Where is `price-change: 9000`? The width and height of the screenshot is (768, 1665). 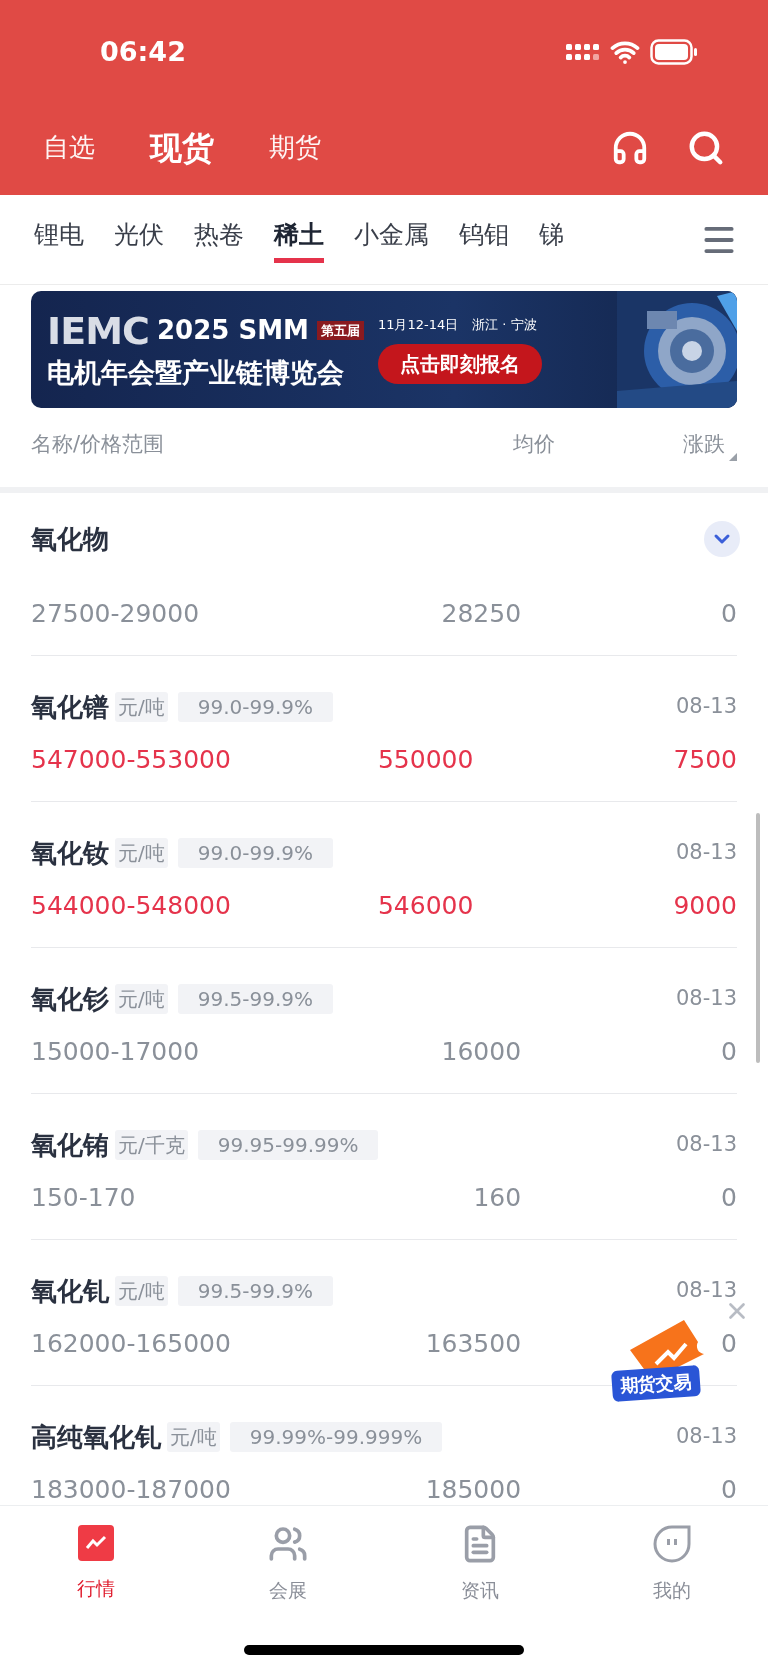
price-change: 9000 is located at coordinates (705, 906).